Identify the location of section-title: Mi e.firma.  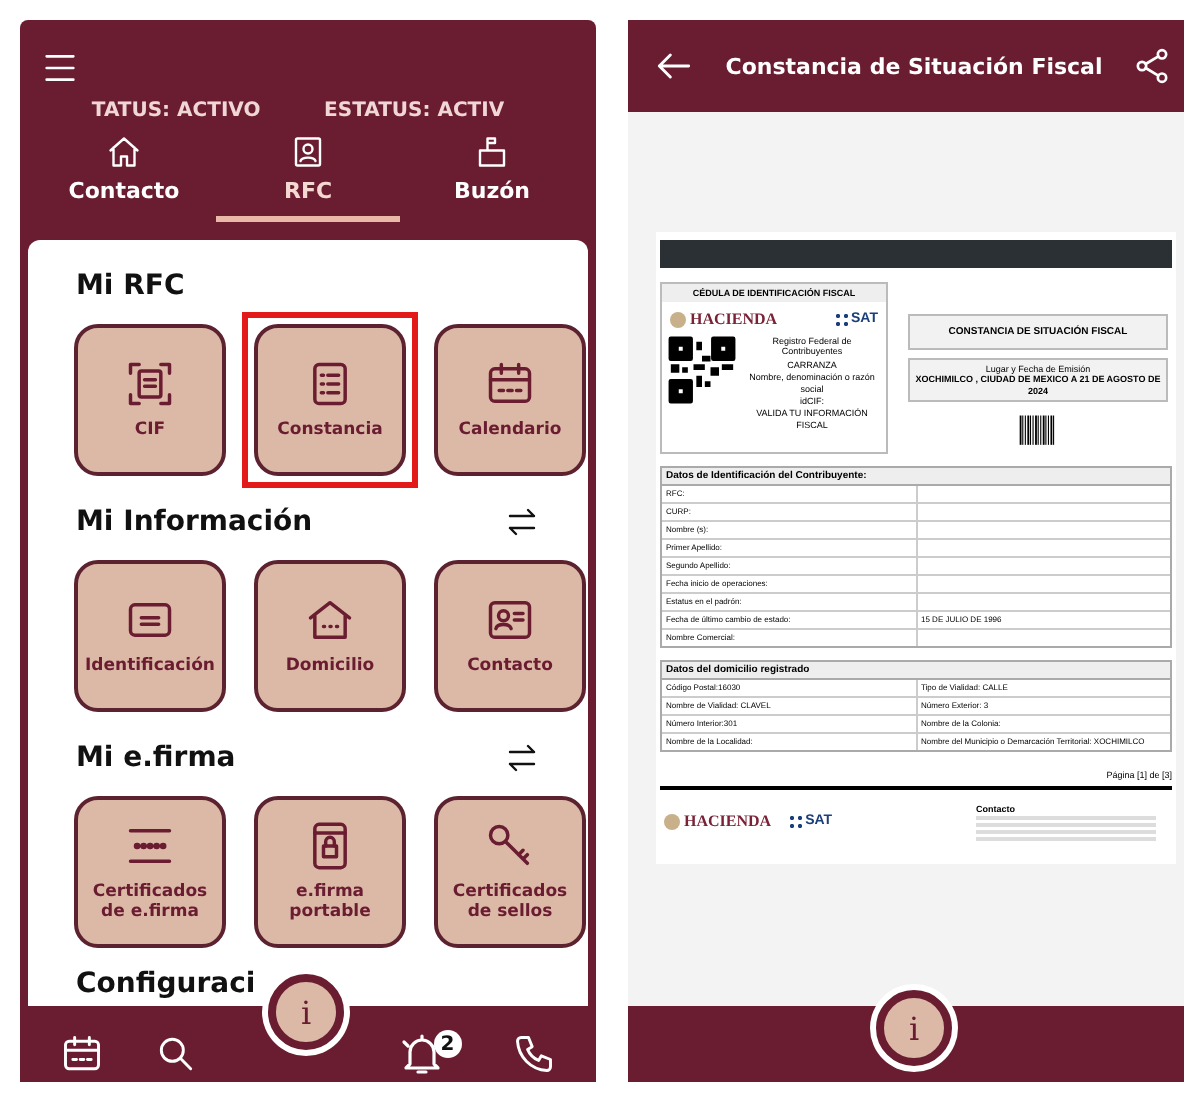
(156, 758).